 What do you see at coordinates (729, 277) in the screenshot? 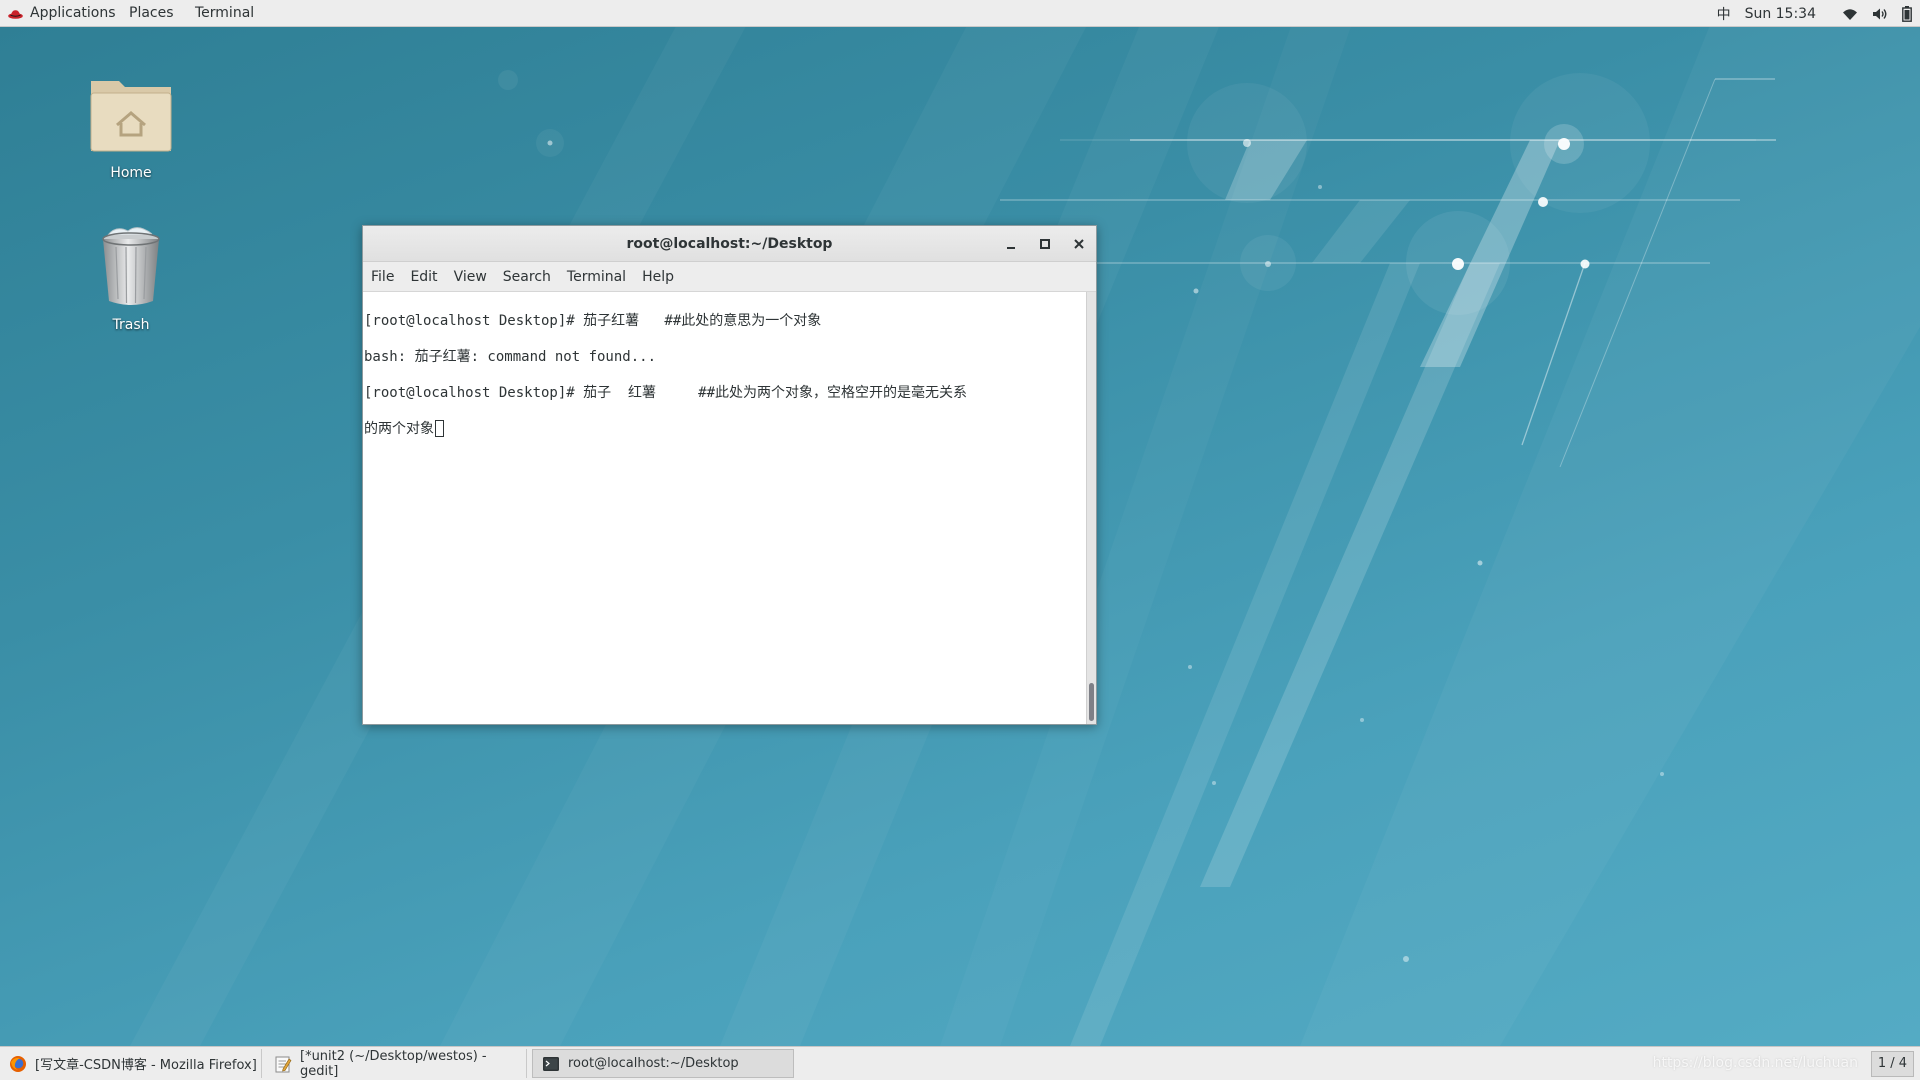
I see `window-menubar: File Edit View Search Terminal Help` at bounding box center [729, 277].